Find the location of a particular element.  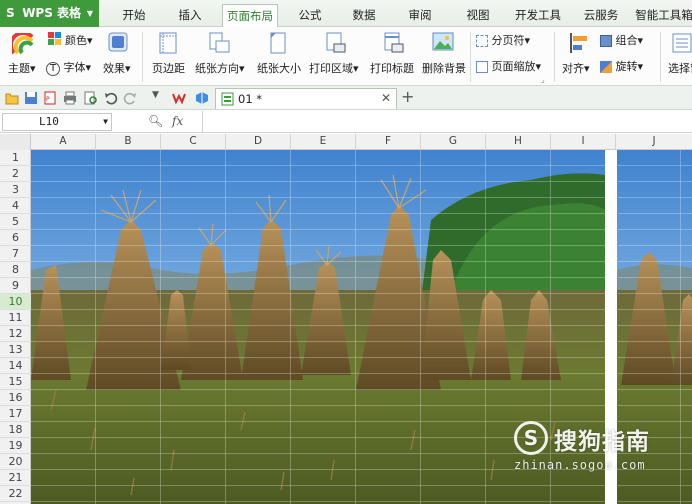

export-pdf-icon: P is located at coordinates (50, 98).